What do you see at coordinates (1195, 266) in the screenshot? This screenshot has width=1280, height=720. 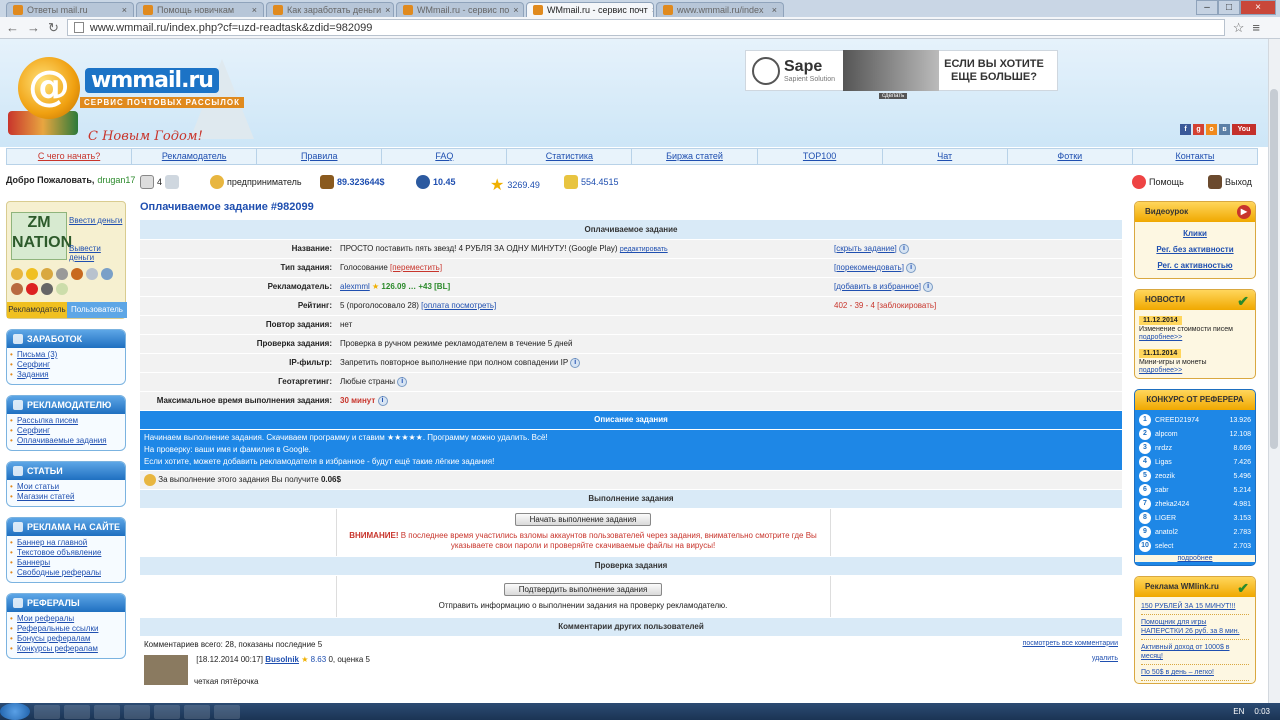 I see `video-link-reg-activity: Рег. с активностью` at bounding box center [1195, 266].